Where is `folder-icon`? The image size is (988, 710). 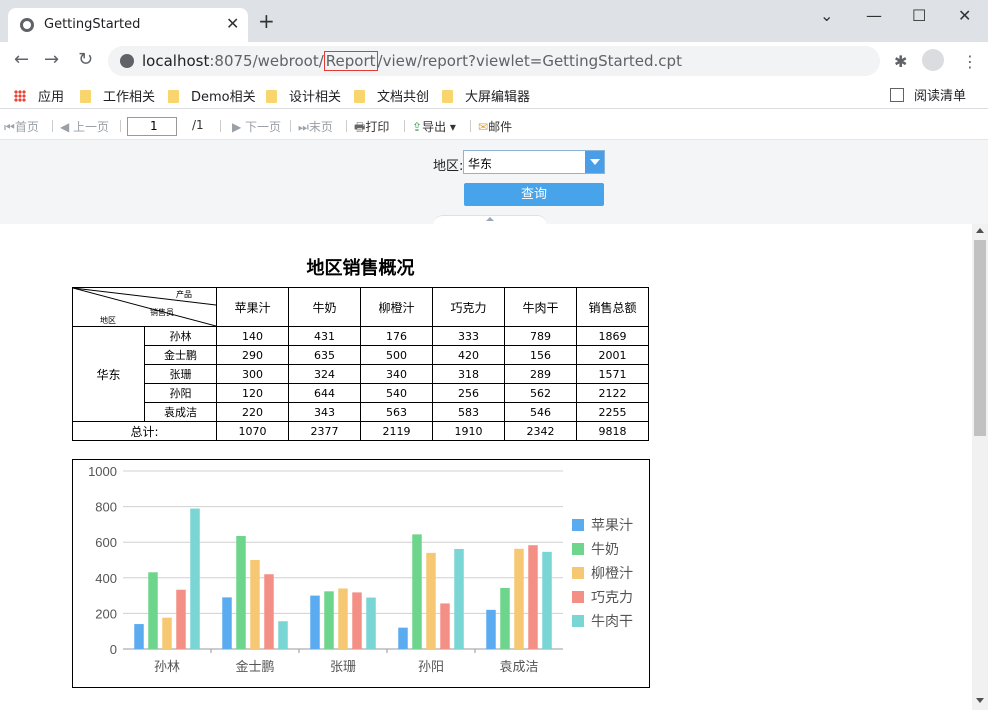
folder-icon is located at coordinates (271, 96).